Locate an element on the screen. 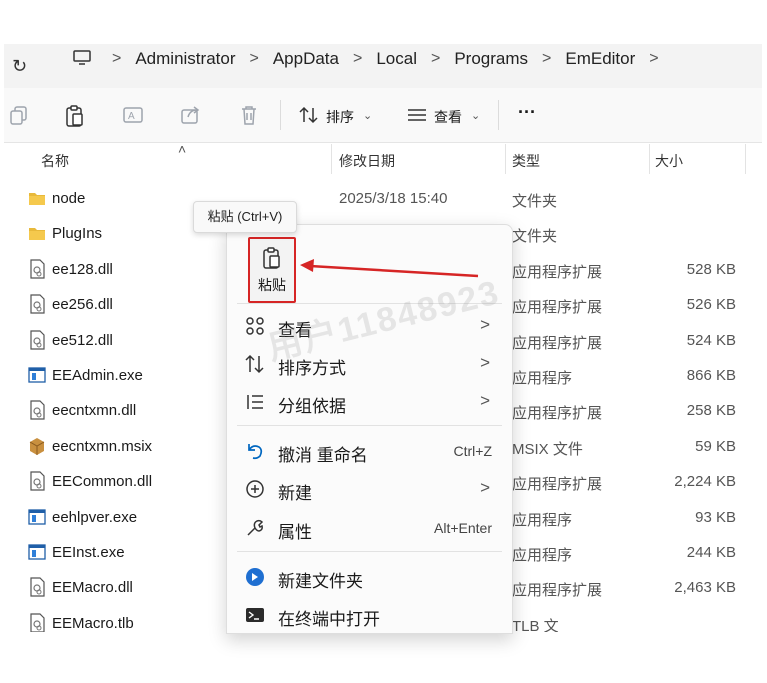 This screenshot has width=767, height=683. command-bar: A 排序 ⌄ 查看 ⌄ ··· is located at coordinates (383, 115).